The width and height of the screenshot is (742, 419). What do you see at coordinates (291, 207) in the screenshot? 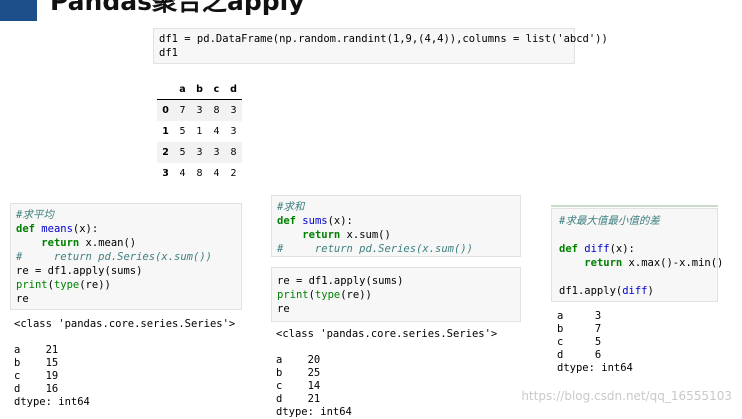
I see `code-comment: #求和` at bounding box center [291, 207].